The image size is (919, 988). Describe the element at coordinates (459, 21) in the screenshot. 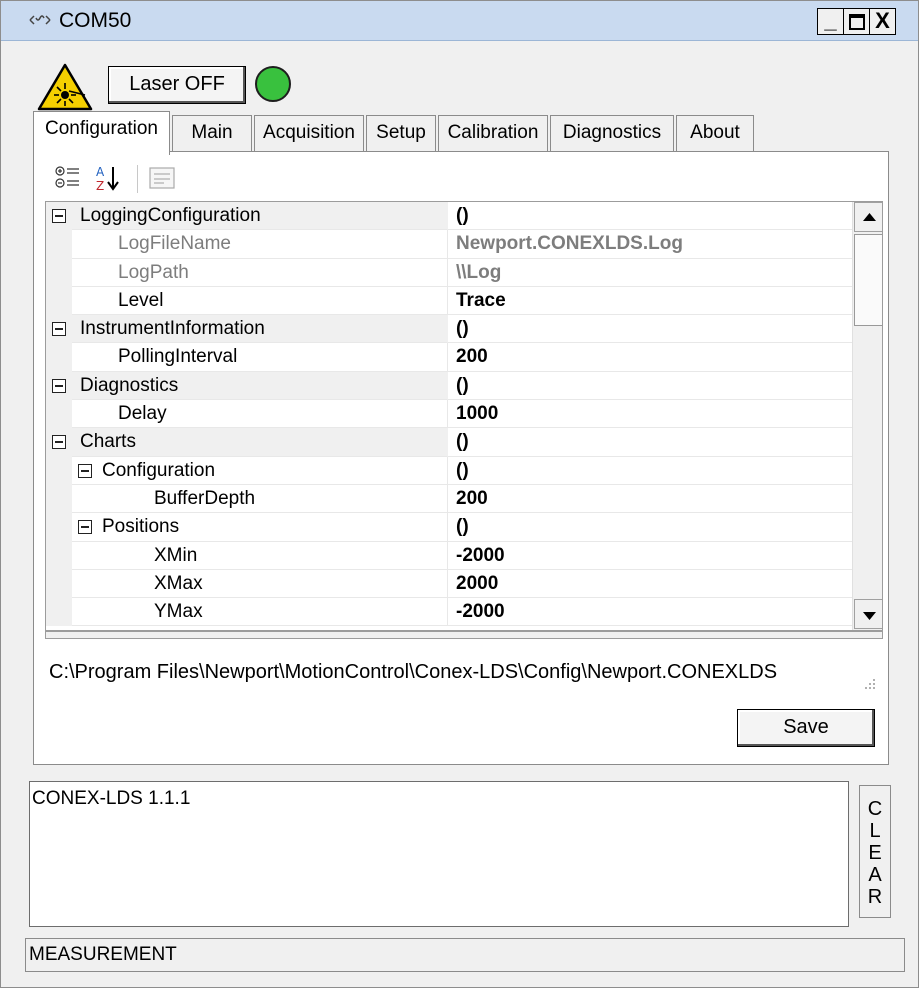

I see `title-bar: COM50 _ X` at that location.